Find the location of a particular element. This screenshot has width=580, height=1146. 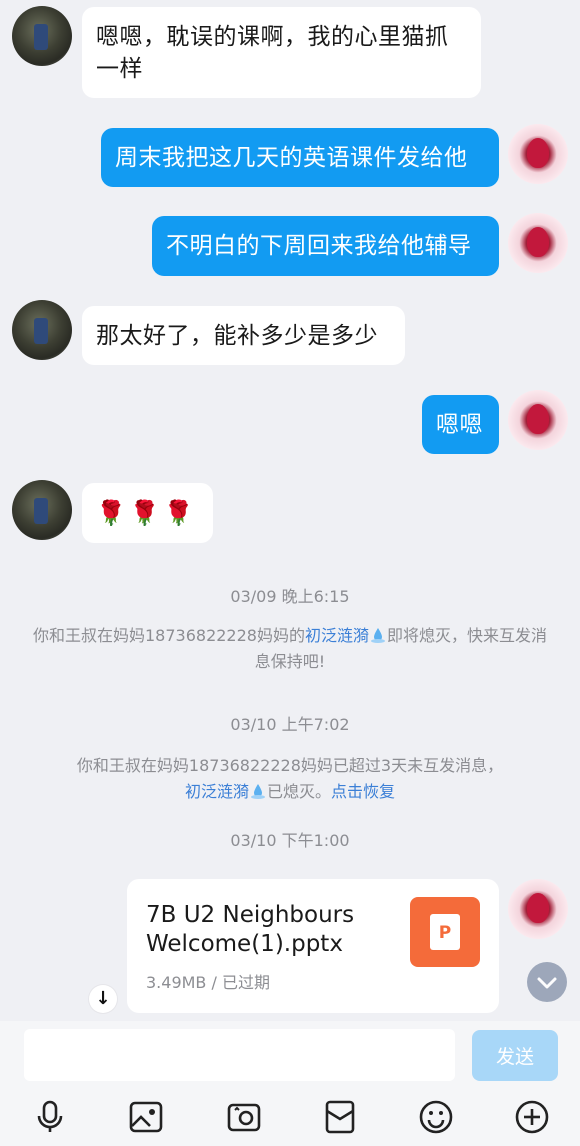

camera-icon is located at coordinates (244, 1117).